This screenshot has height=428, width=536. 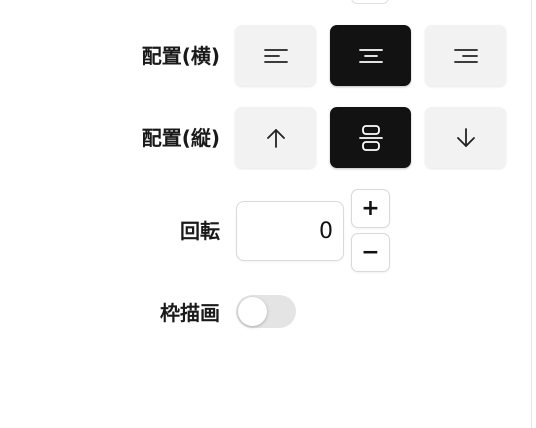 I want to click on align-top-icon, so click(x=275, y=138).